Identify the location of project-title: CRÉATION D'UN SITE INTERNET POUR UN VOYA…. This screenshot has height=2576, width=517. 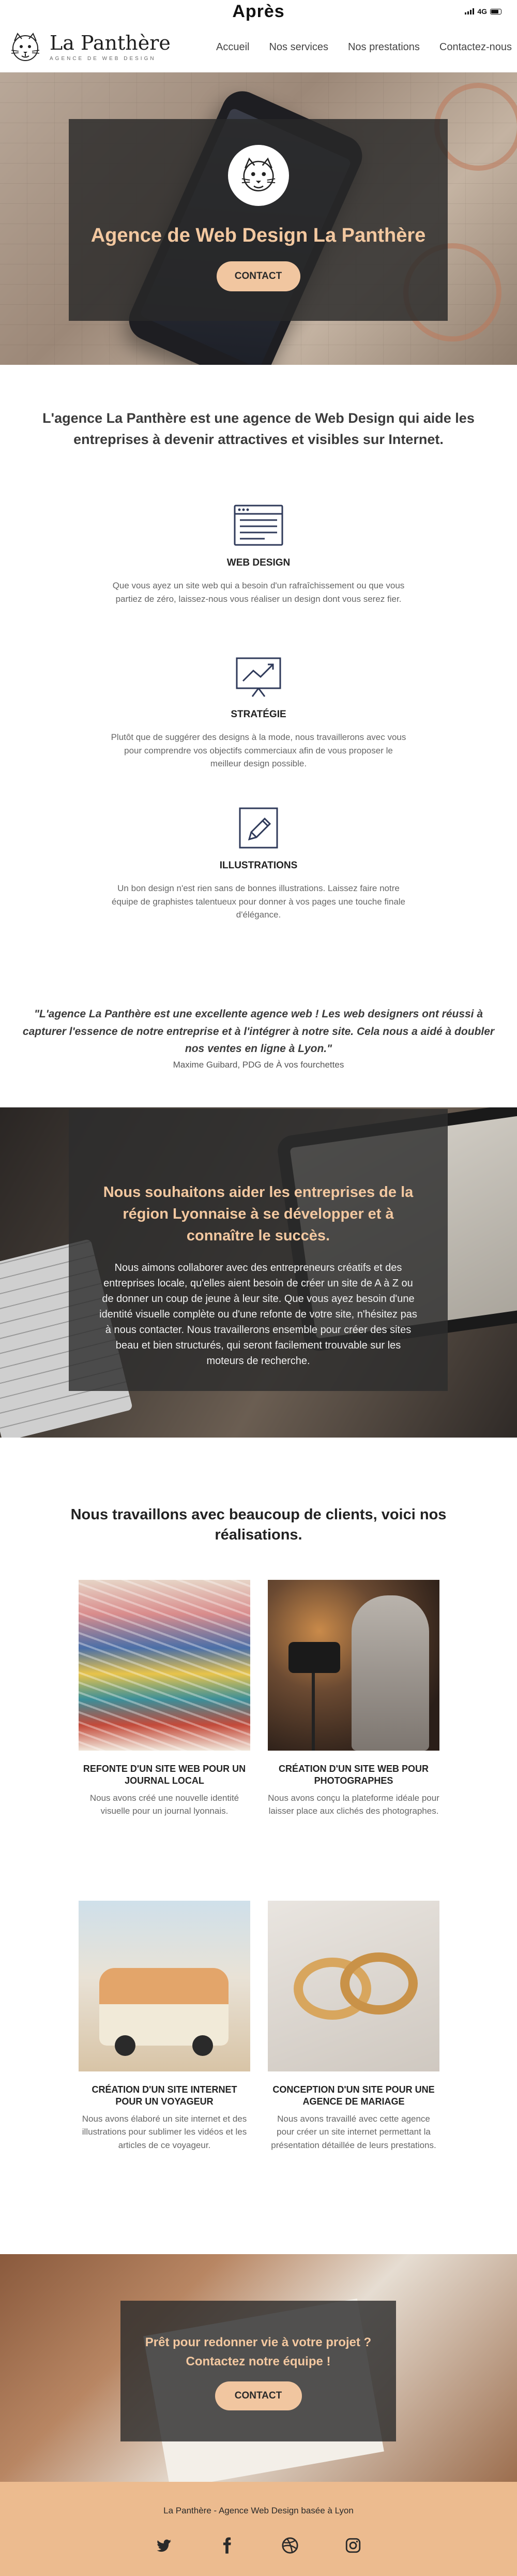
(164, 2095).